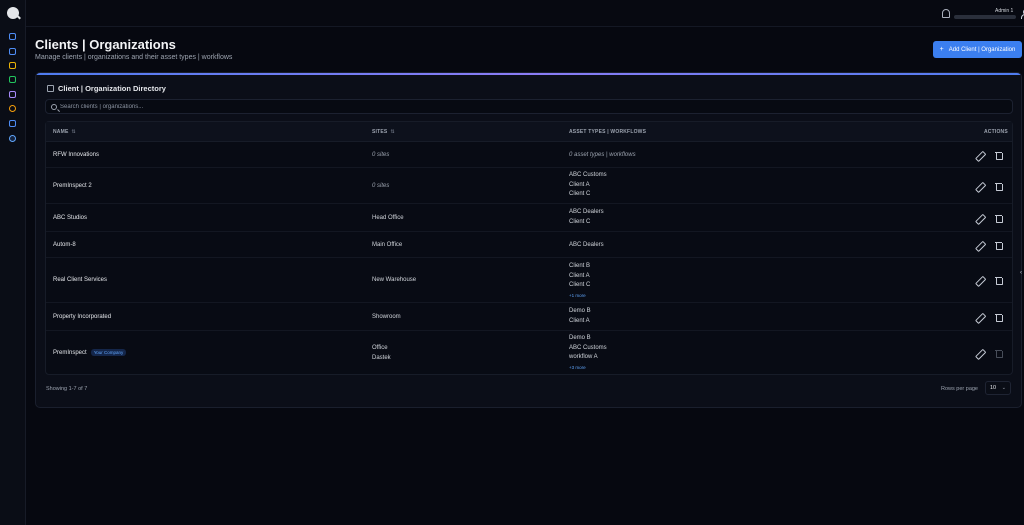 This screenshot has height=525, width=1024. I want to click on card-accent-line, so click(528, 74).